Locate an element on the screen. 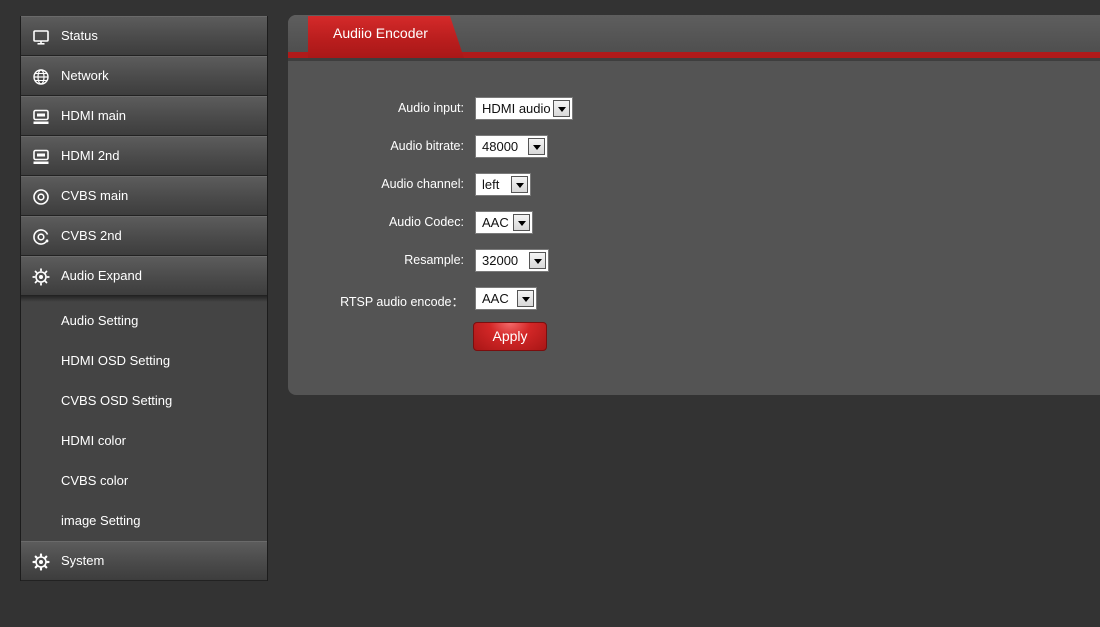  audio-codec-value: AAC is located at coordinates (495, 222).